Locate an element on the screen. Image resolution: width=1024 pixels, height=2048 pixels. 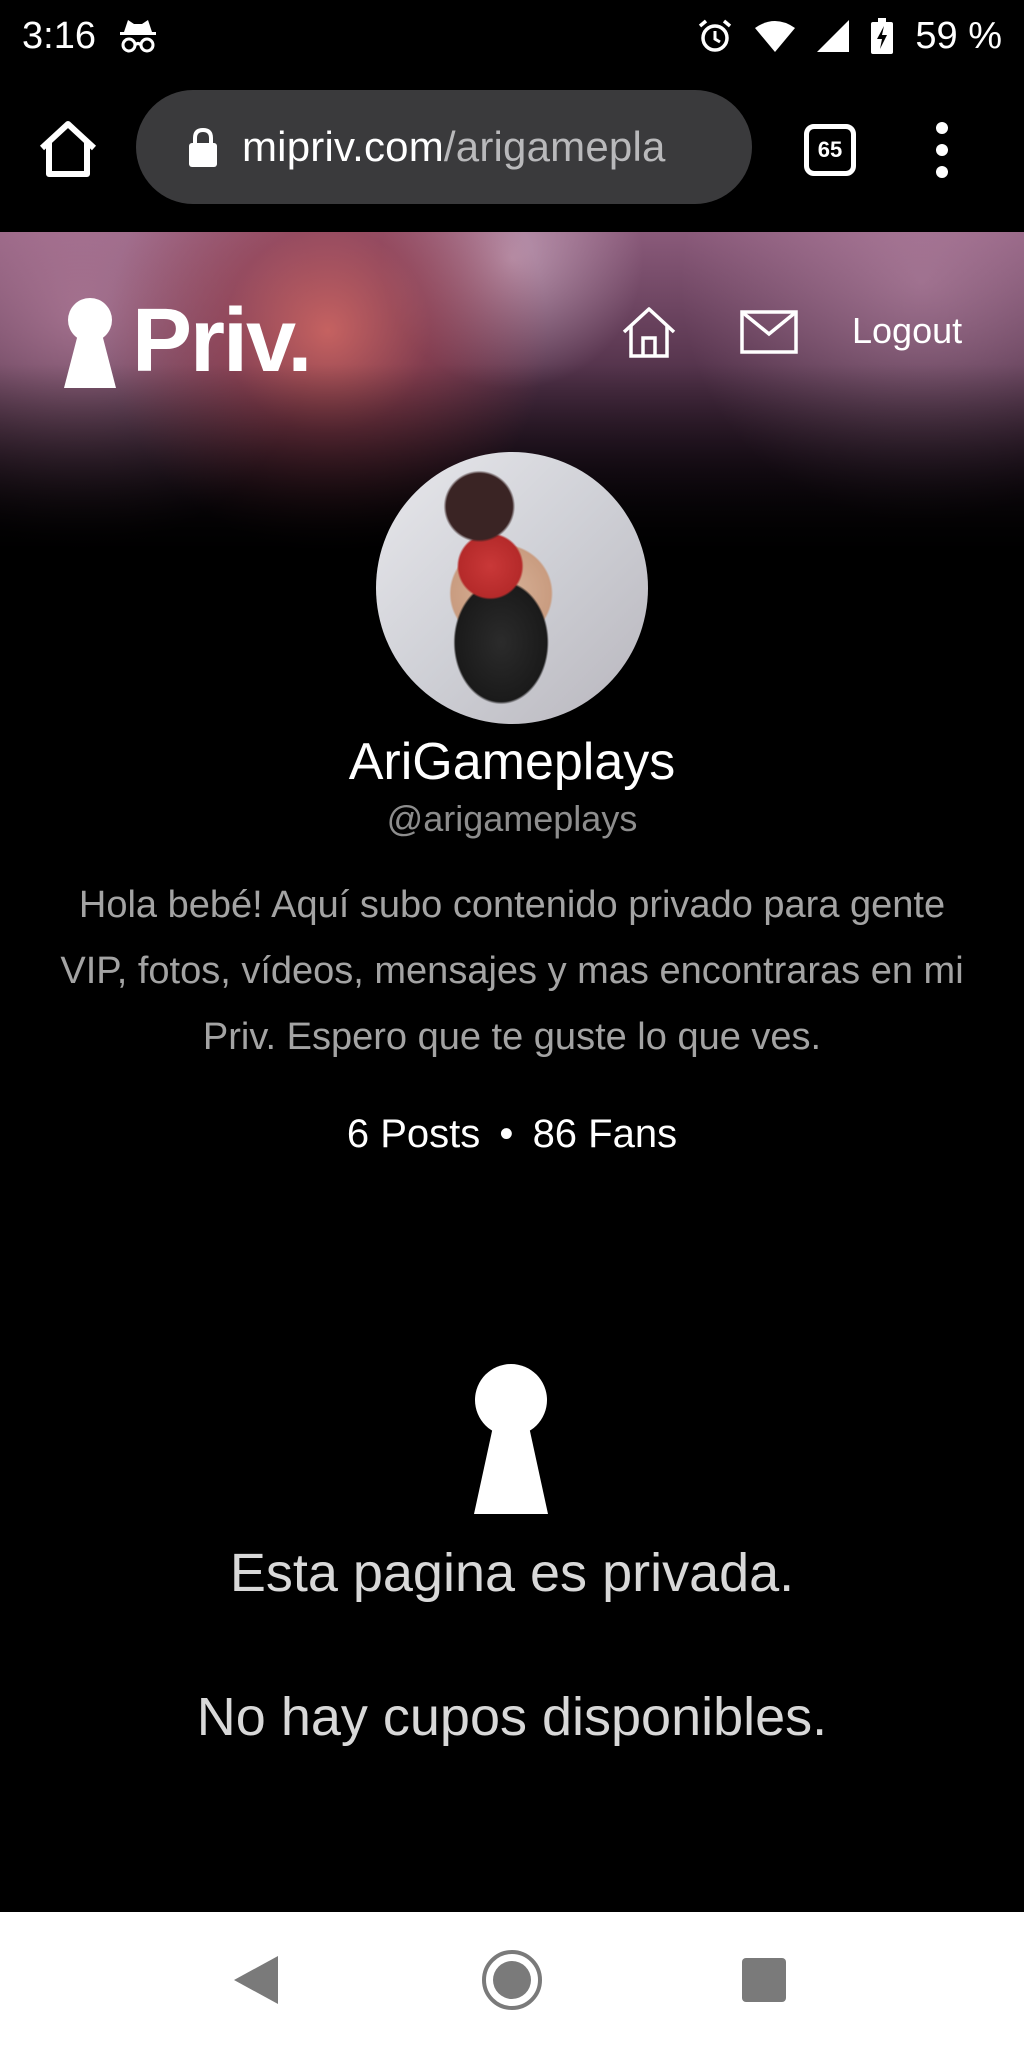
site-home-button is located at coordinates (649, 332).